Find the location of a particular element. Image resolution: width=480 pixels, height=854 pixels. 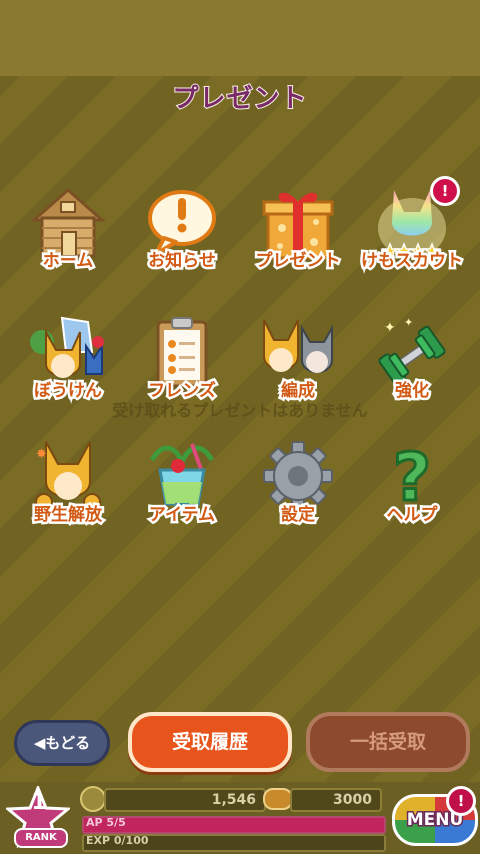

rank-label: RANK is located at coordinates (41, 838).